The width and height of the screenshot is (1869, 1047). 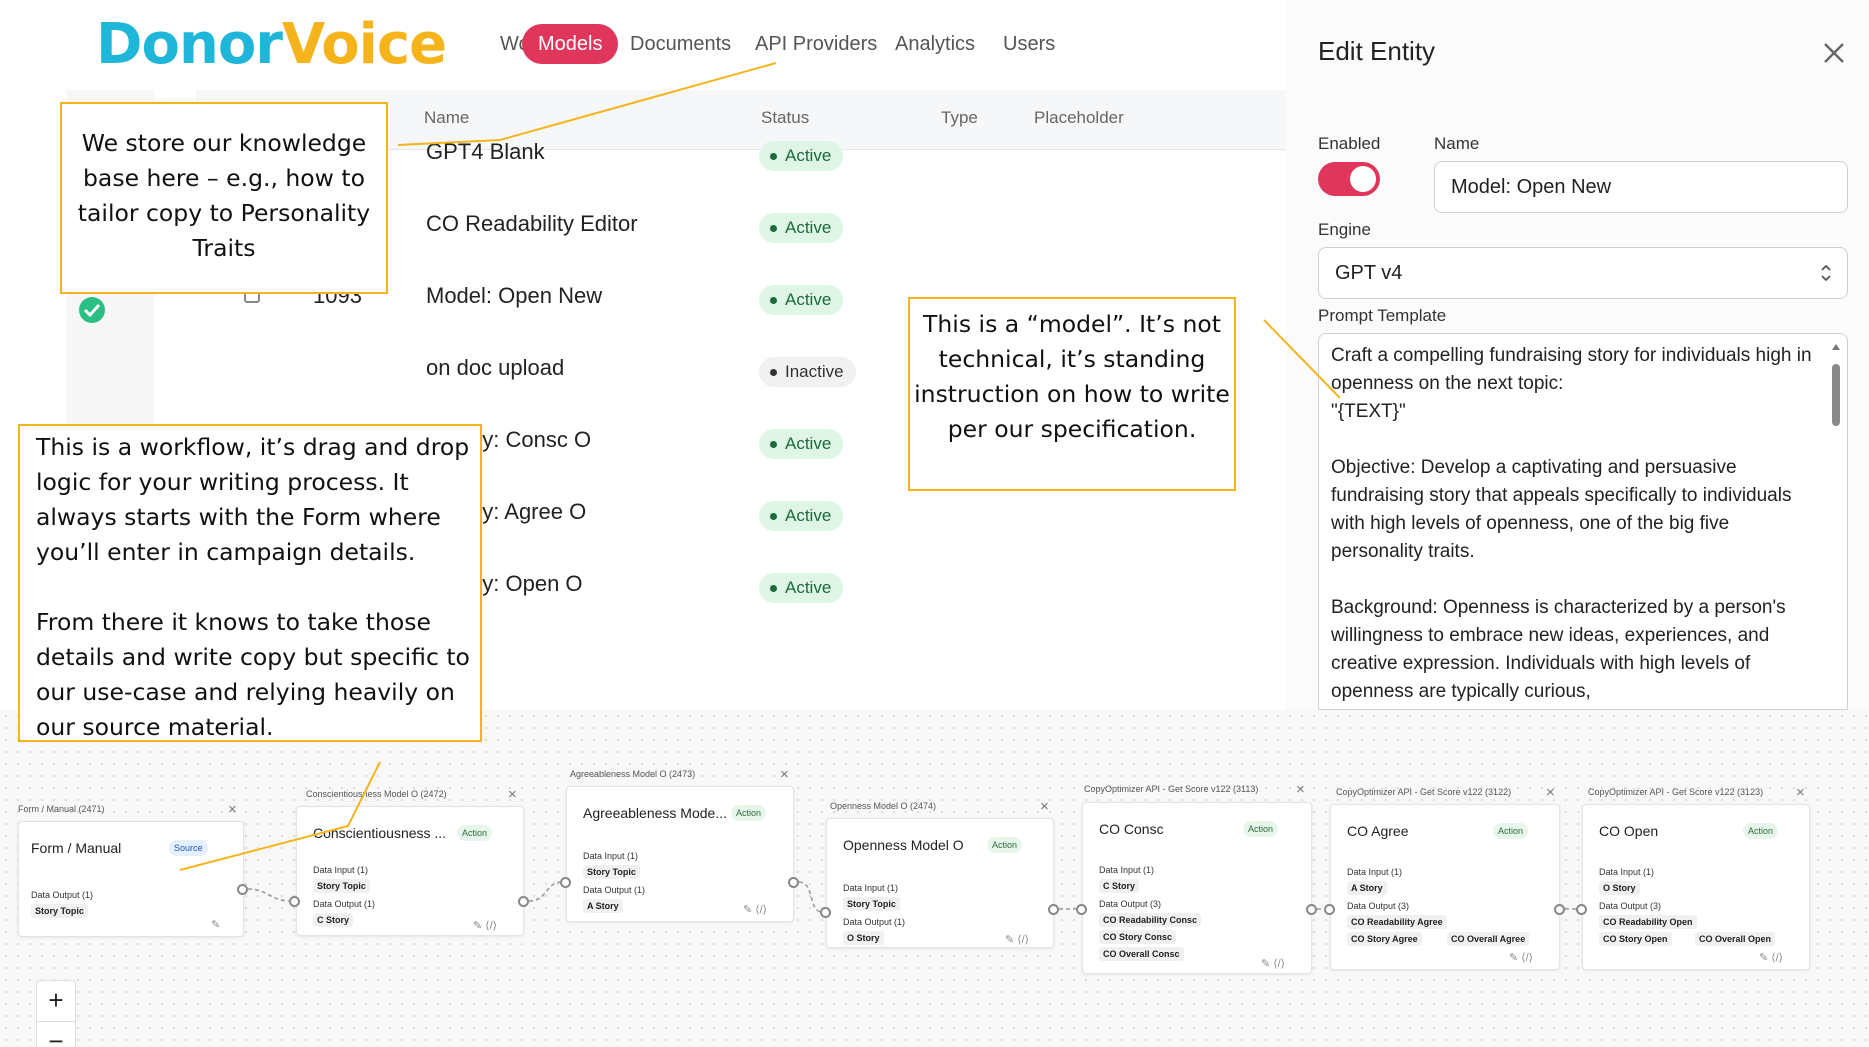 I want to click on row-name: Model: Open New, so click(x=514, y=295).